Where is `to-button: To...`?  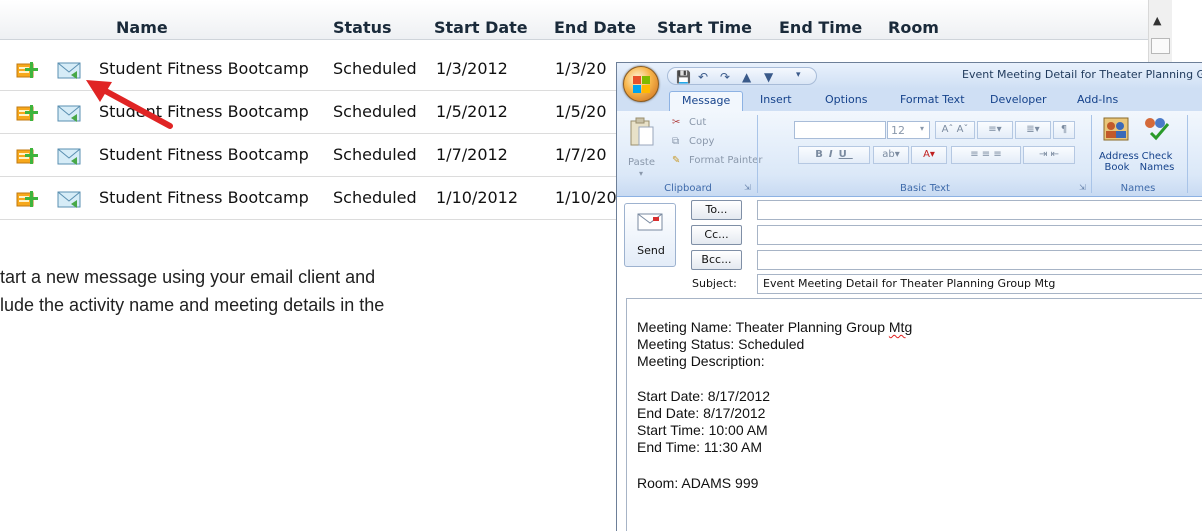
to-button: To... is located at coordinates (716, 210).